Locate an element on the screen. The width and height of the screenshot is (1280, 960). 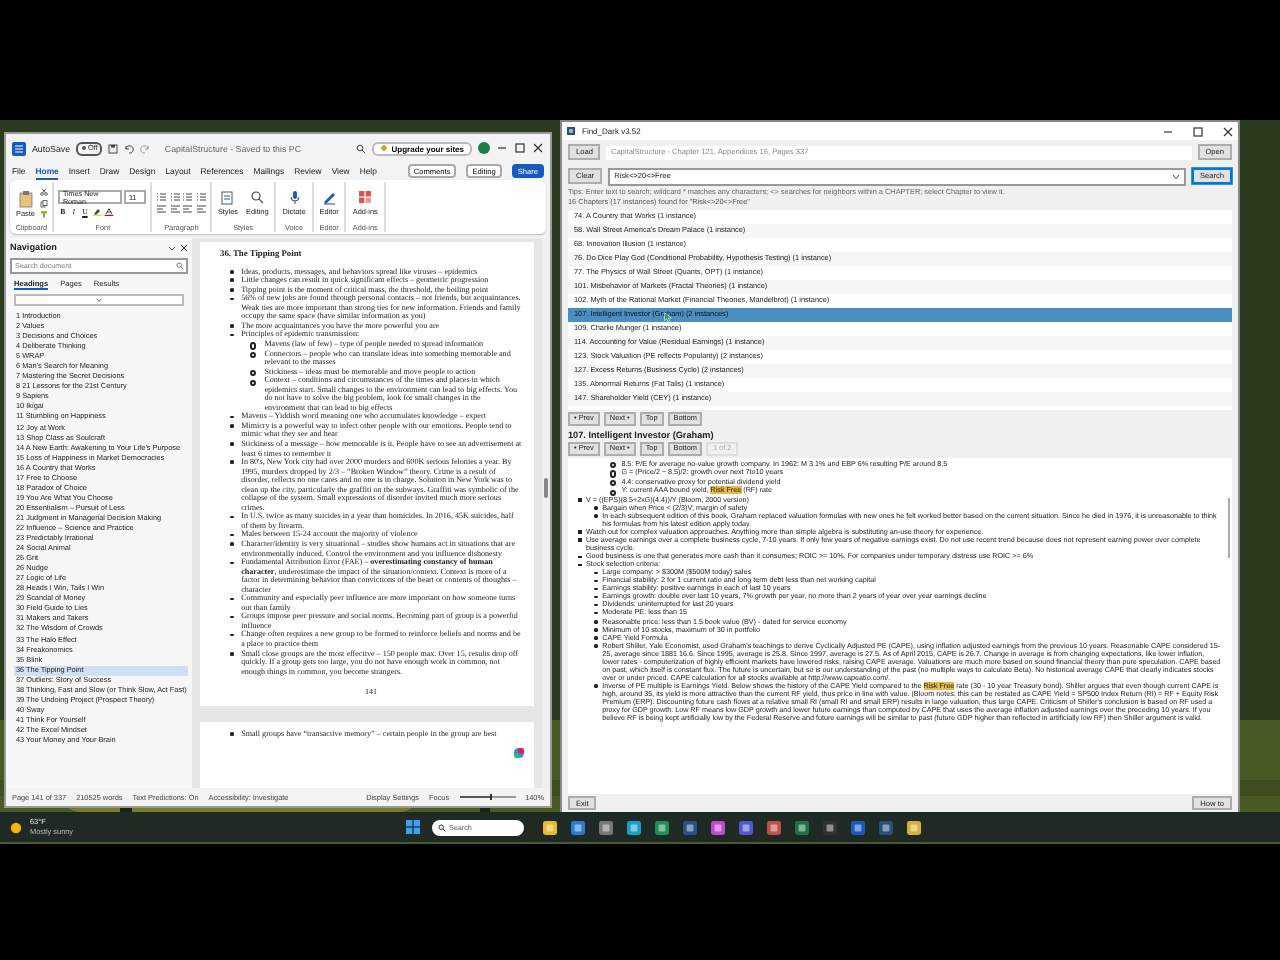
copilot-icon is located at coordinates (519, 753).